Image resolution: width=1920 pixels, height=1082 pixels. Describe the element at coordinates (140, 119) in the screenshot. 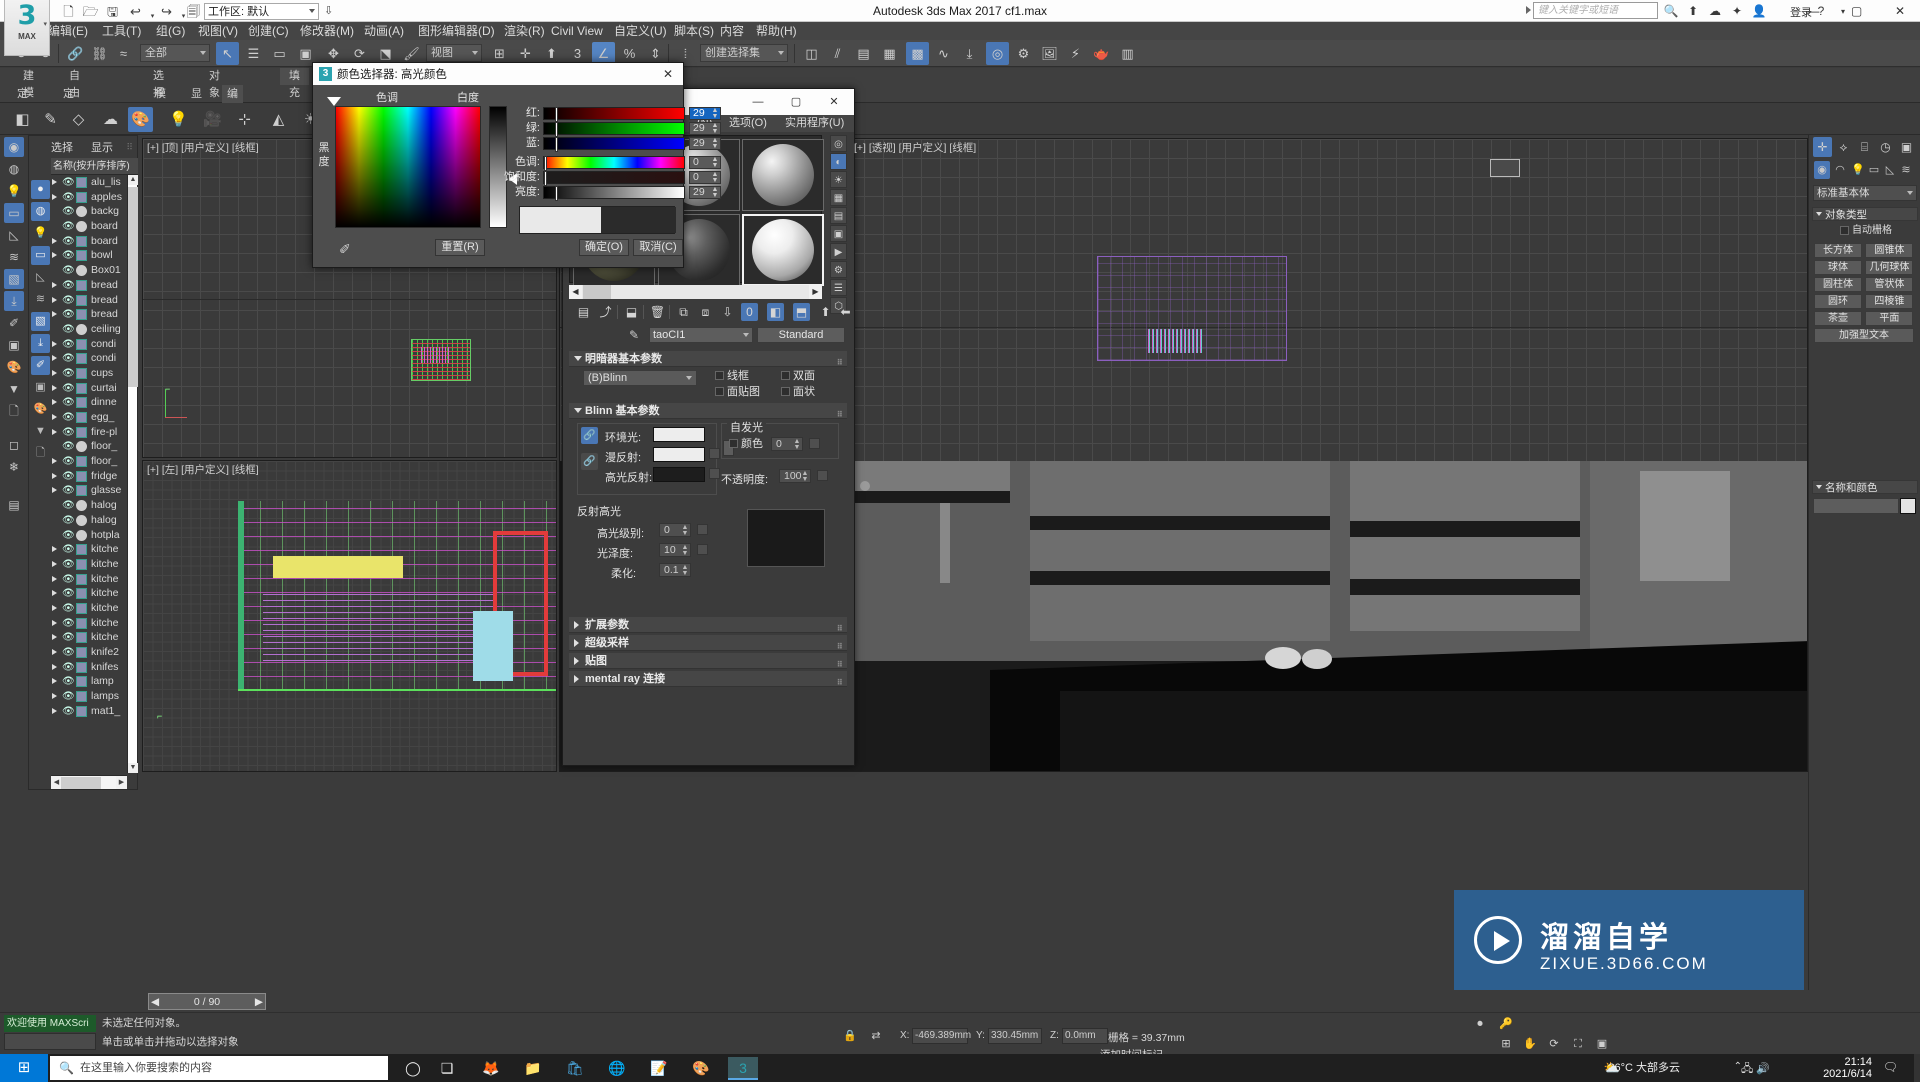

I see `populate-paint-icon: 🎨` at that location.